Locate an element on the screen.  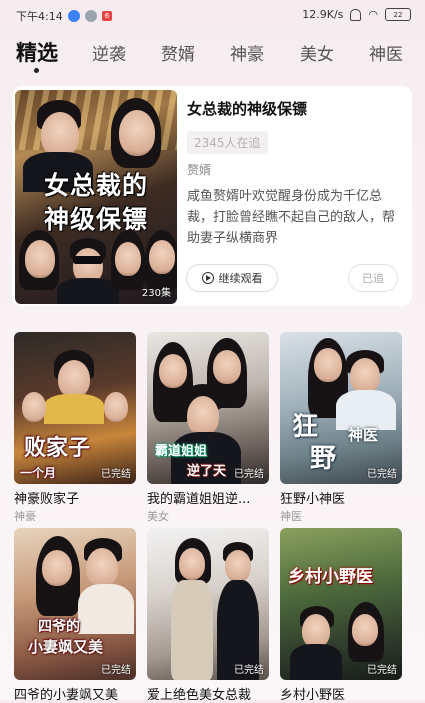
tab-featured: 精选 is located at coordinates (37, 52).